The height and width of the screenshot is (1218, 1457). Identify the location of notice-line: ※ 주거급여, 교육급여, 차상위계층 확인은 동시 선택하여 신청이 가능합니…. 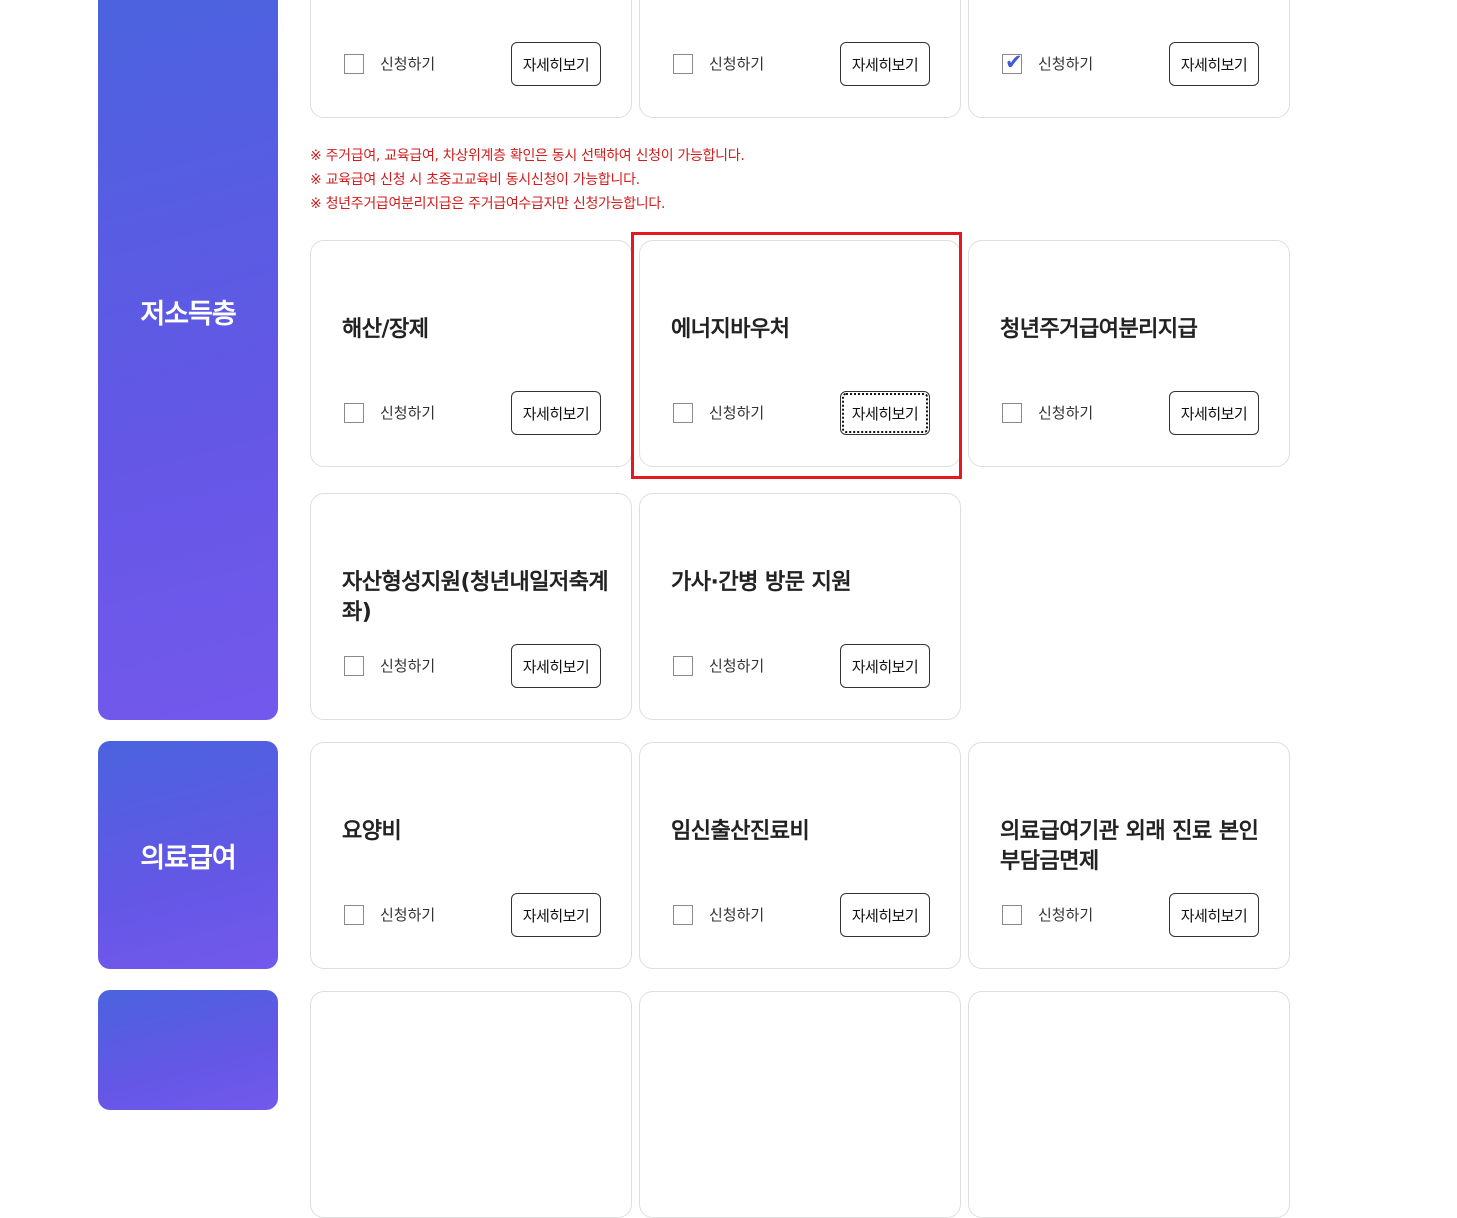
(527, 156).